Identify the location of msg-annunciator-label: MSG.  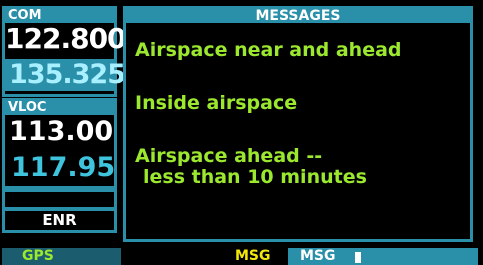
(253, 256).